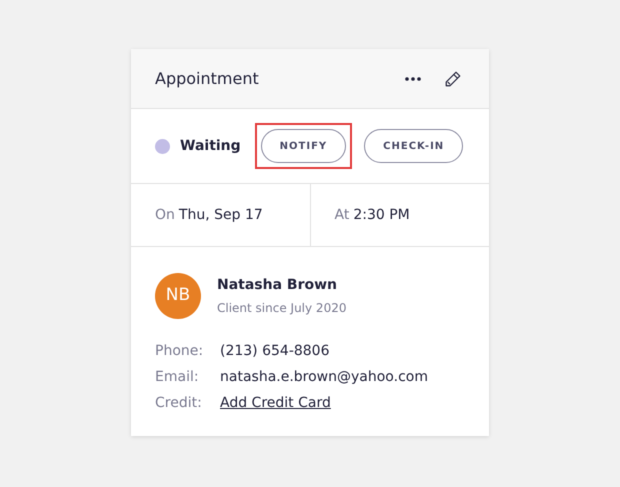 The image size is (620, 487). I want to click on detail-value: natasha.e.brown@yahoo.com, so click(324, 377).